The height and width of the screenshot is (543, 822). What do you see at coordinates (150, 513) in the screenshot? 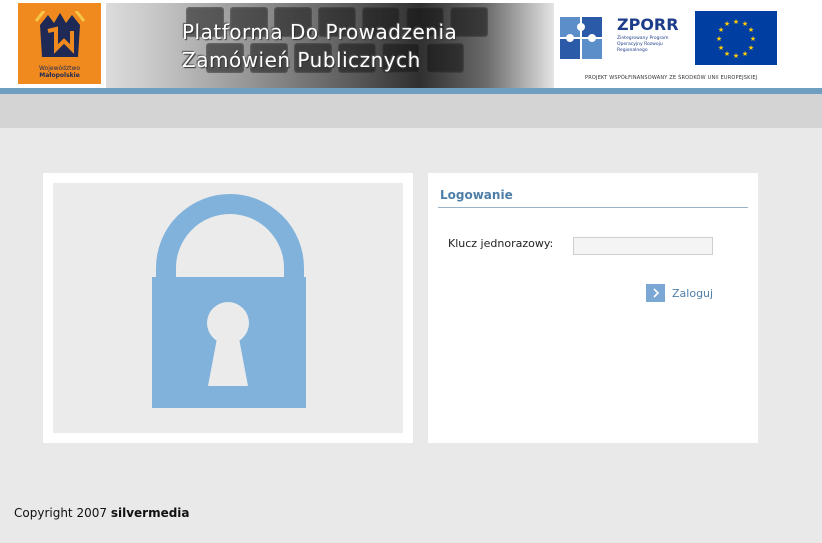
I see `footer-brand: silvermedia` at bounding box center [150, 513].